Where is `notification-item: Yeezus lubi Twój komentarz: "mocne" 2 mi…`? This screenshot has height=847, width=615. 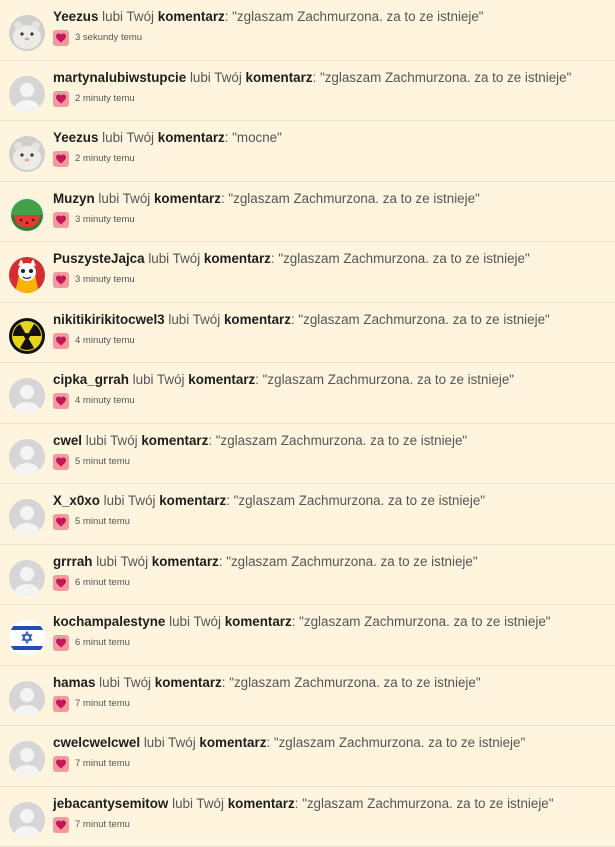 notification-item: Yeezus lubi Twój komentarz: "mocne" 2 mi… is located at coordinates (307, 151).